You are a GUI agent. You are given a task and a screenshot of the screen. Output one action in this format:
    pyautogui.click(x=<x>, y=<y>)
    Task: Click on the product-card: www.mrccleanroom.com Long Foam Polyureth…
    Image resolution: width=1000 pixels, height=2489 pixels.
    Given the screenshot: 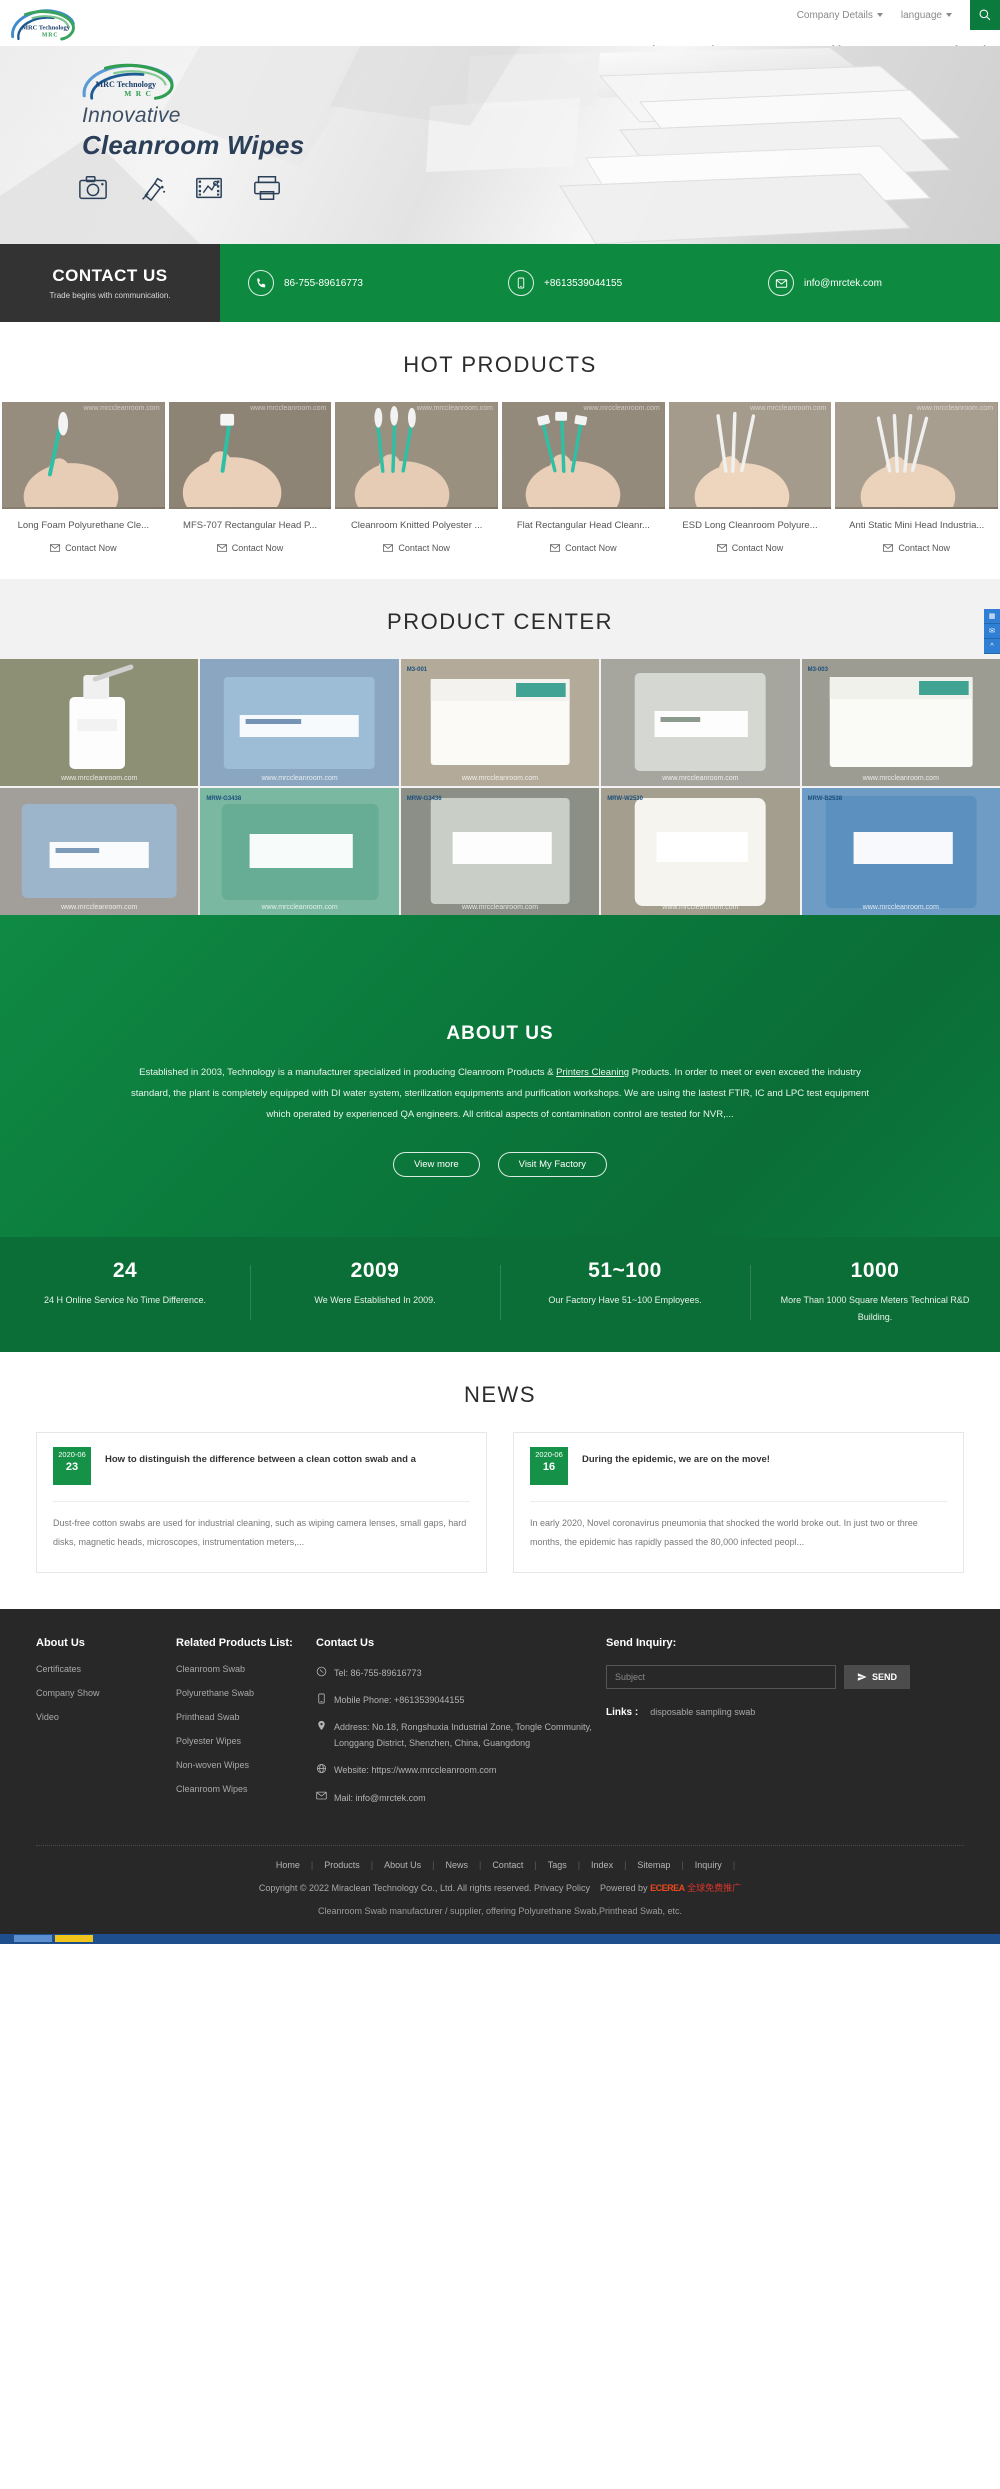 What is the action you would take?
    pyautogui.click(x=83, y=477)
    